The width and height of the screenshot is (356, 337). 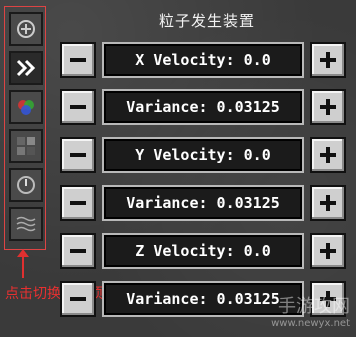 What do you see at coordinates (310, 323) in the screenshot?
I see `watermark-url: www.newyx.net` at bounding box center [310, 323].